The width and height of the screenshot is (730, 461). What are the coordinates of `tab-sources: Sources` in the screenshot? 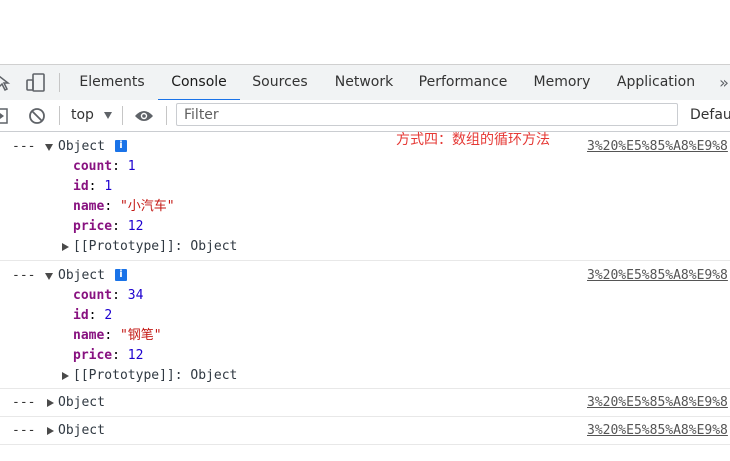 It's located at (280, 82).